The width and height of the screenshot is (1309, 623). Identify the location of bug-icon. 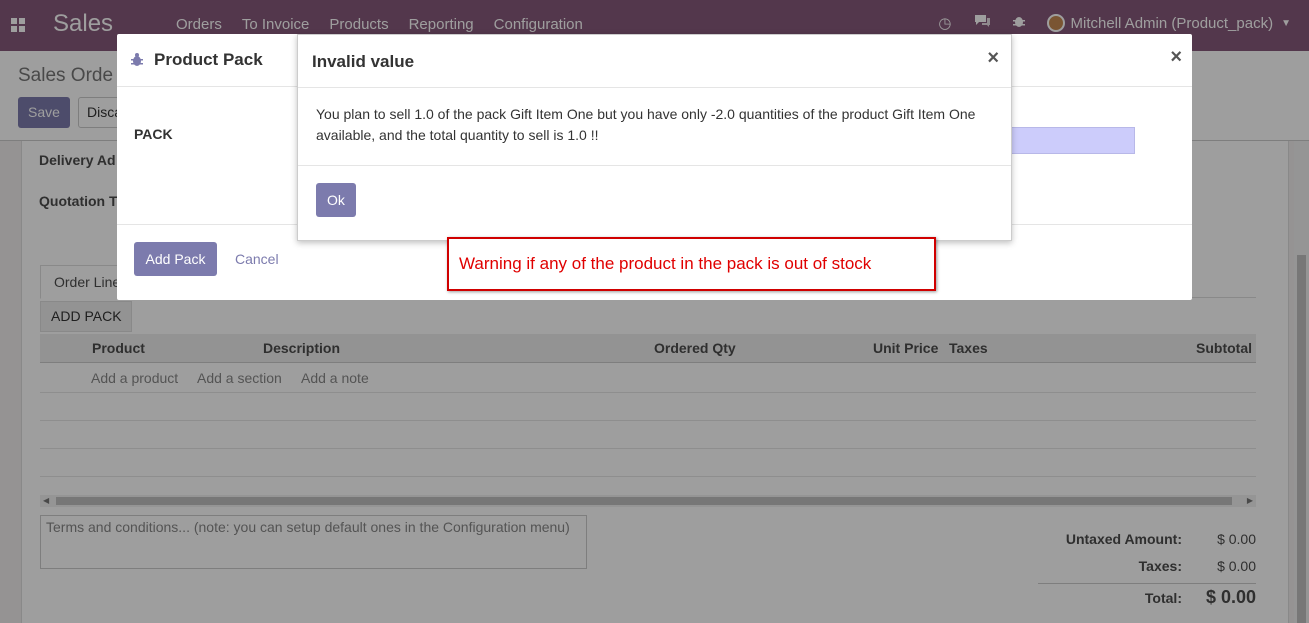
(137, 59).